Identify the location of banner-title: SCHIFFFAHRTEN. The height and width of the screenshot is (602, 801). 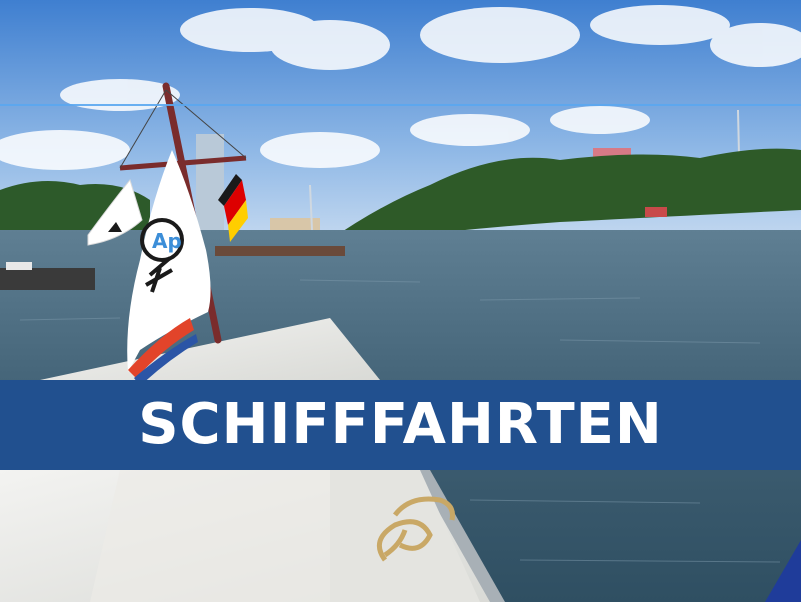
(400, 424).